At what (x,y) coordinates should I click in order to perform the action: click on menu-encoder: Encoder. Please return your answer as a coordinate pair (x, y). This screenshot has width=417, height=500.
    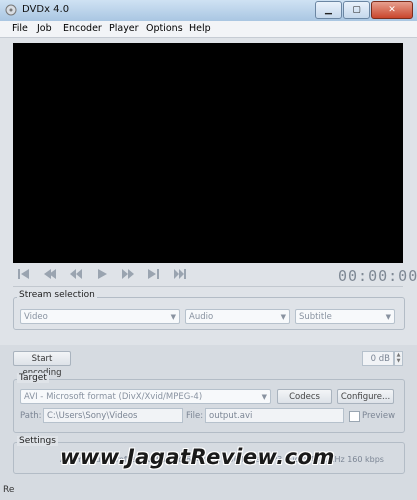
    Looking at the image, I should click on (82, 28).